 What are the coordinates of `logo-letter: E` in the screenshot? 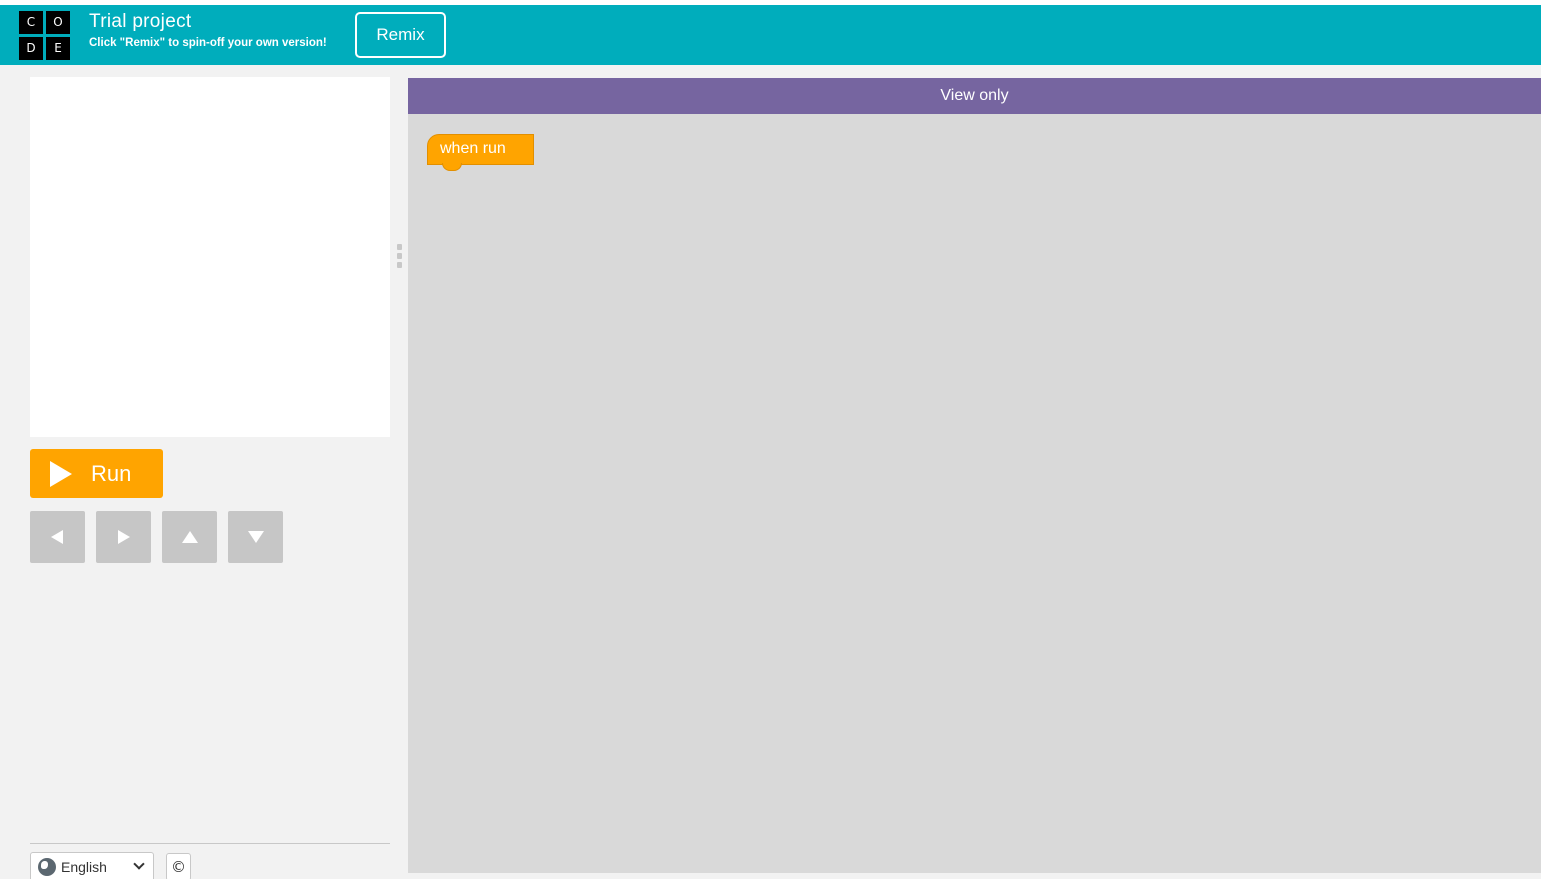 It's located at (58, 48).